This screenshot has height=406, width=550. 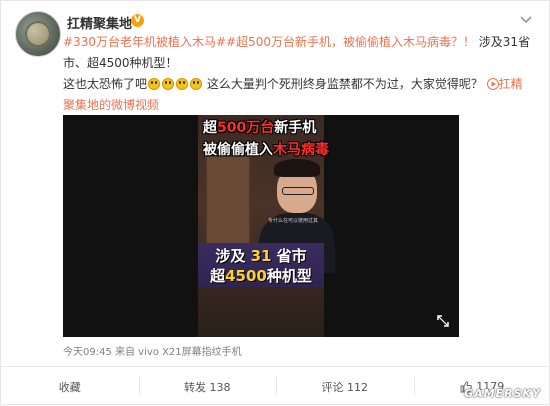 What do you see at coordinates (502, 393) in the screenshot?
I see `site-watermark: GAMERSKY` at bounding box center [502, 393].